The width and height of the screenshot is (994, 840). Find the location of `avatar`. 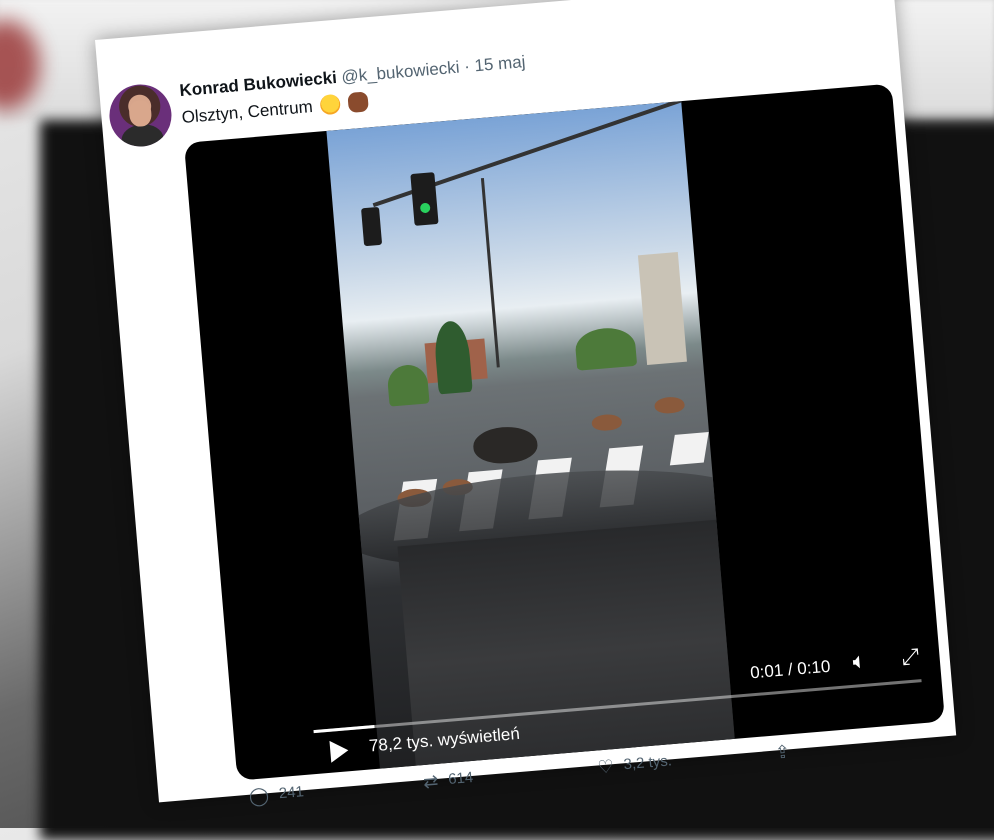

avatar is located at coordinates (140, 115).